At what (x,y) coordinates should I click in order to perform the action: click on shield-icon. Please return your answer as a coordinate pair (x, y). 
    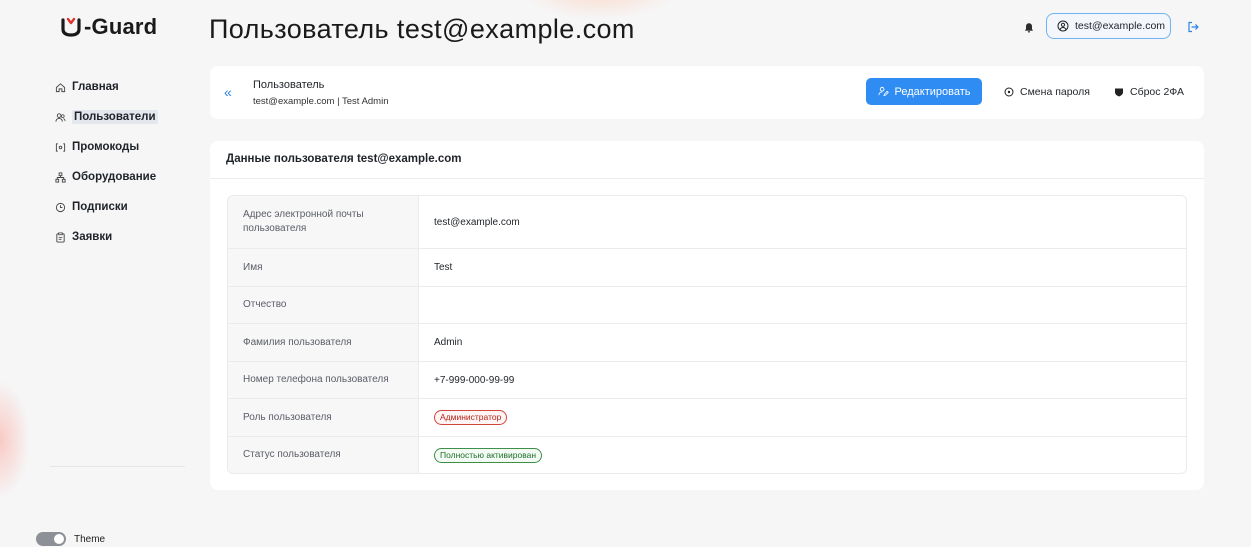
    Looking at the image, I should click on (1119, 92).